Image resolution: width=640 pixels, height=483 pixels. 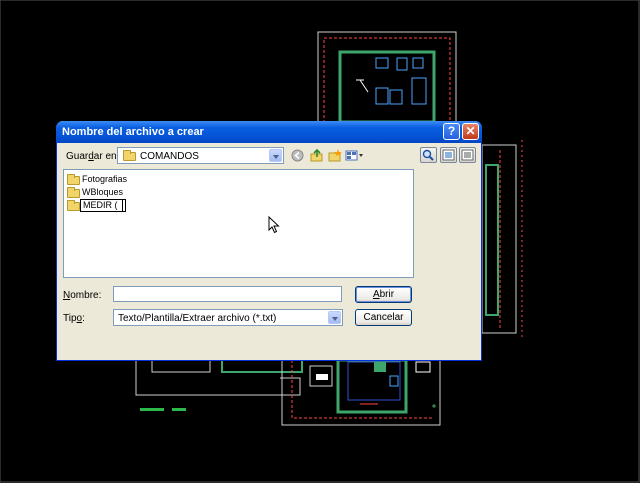 What do you see at coordinates (383, 317) in the screenshot?
I see `cancel-button: Cancelar` at bounding box center [383, 317].